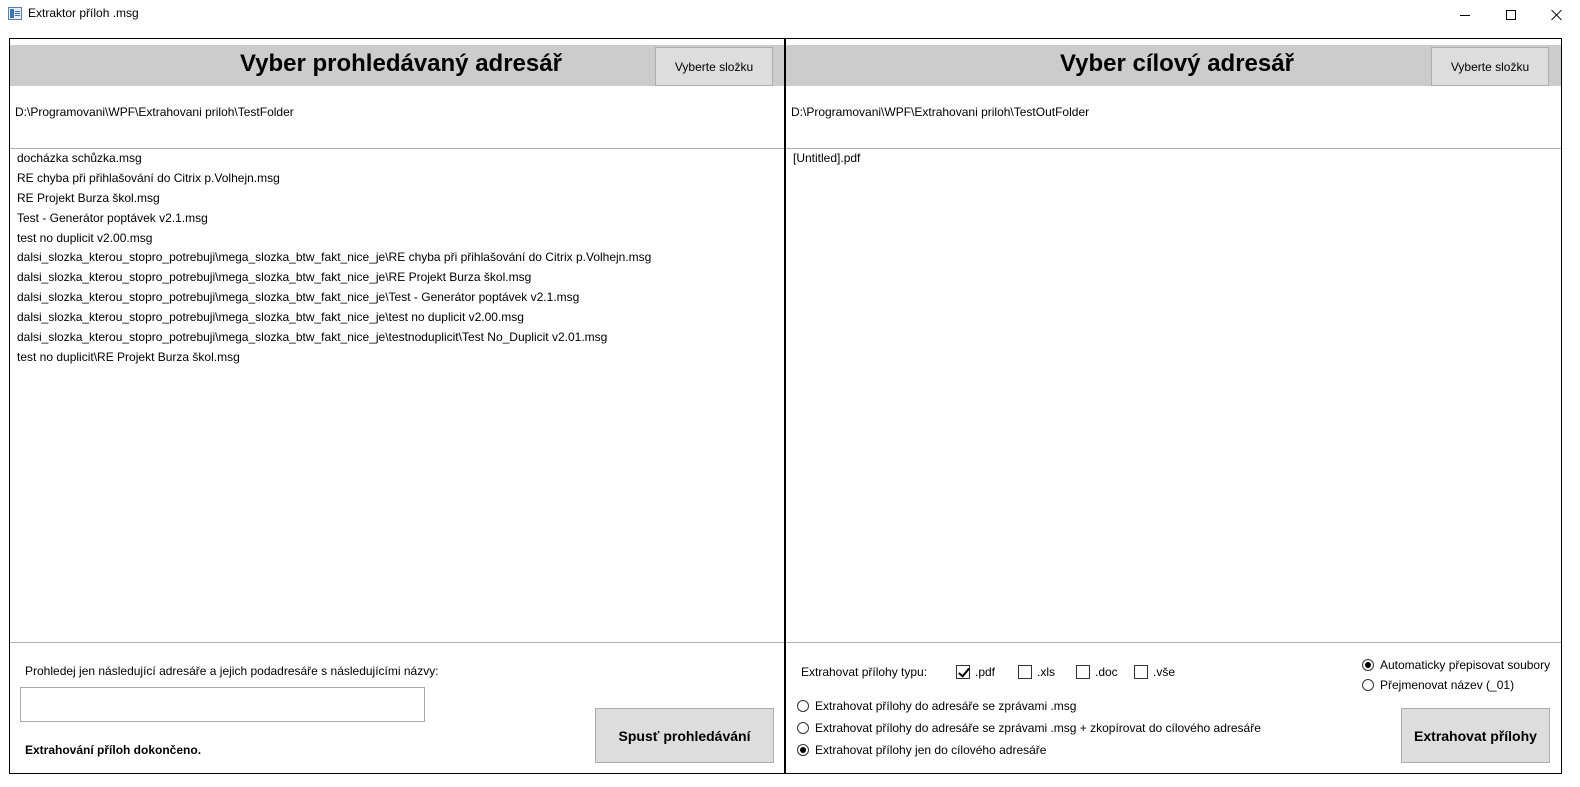  What do you see at coordinates (397, 219) in the screenshot?
I see `list-item: Test - Generátor poptávek v2.1.msg` at bounding box center [397, 219].